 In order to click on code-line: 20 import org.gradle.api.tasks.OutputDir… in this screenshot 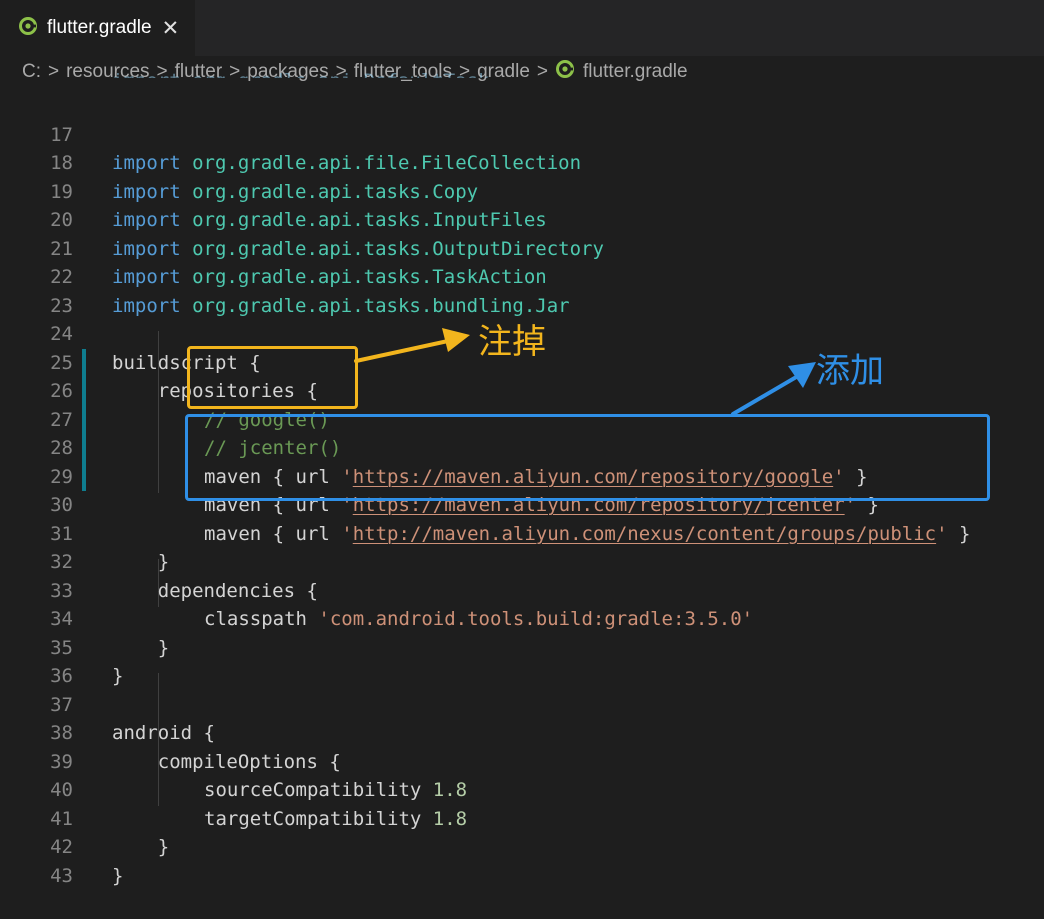, I will do `click(522, 219)`.